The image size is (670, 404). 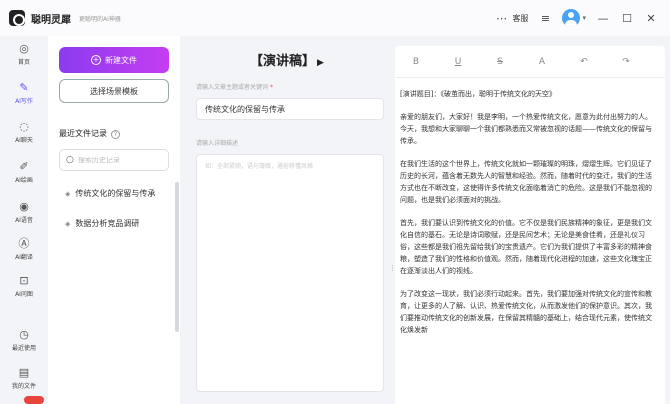 What do you see at coordinates (100, 19) in the screenshot?
I see `app-slogan: 更聪明的AI神器` at bounding box center [100, 19].